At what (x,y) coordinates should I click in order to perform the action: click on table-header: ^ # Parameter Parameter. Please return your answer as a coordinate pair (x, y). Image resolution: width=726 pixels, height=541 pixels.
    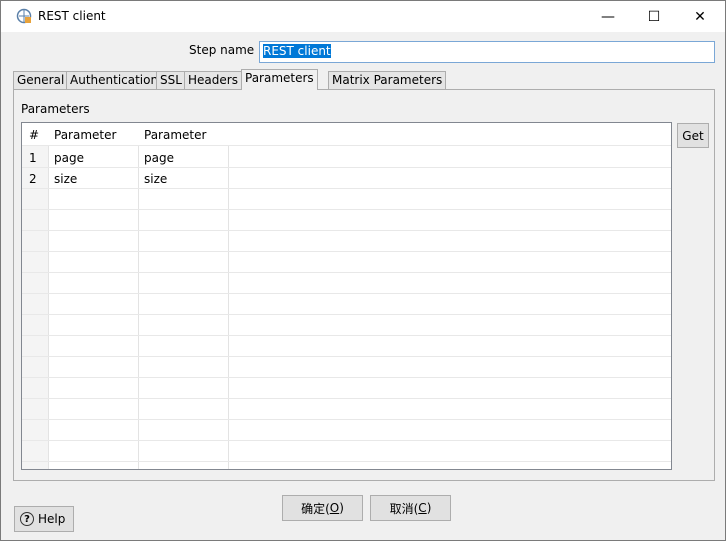
    Looking at the image, I should click on (346, 134).